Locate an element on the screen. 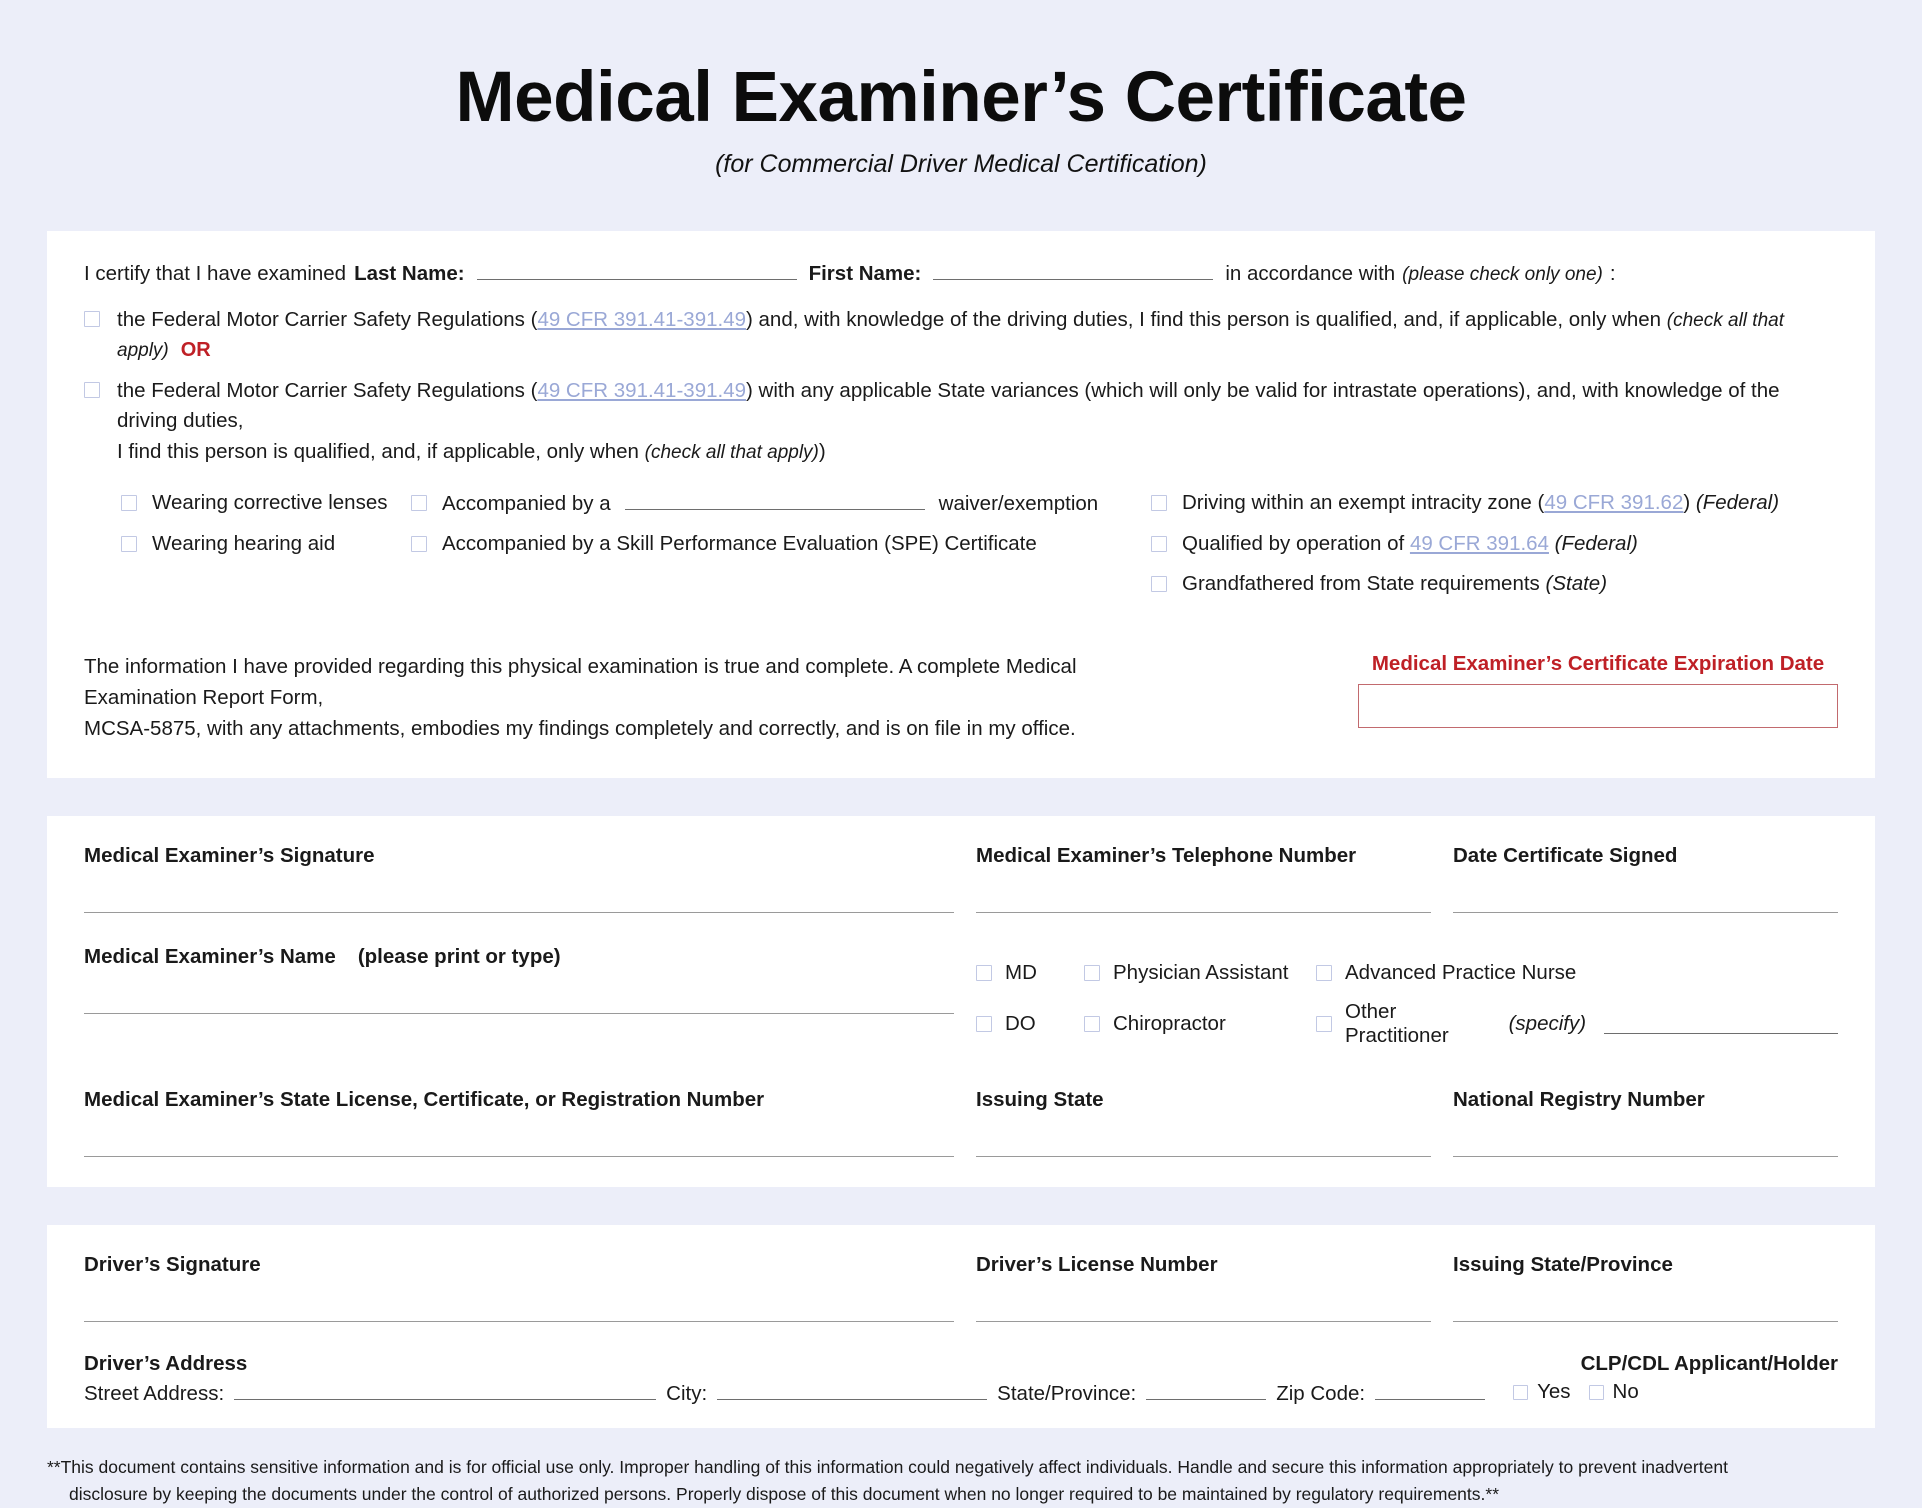 The image size is (1922, 1508). input-city is located at coordinates (852, 1390).